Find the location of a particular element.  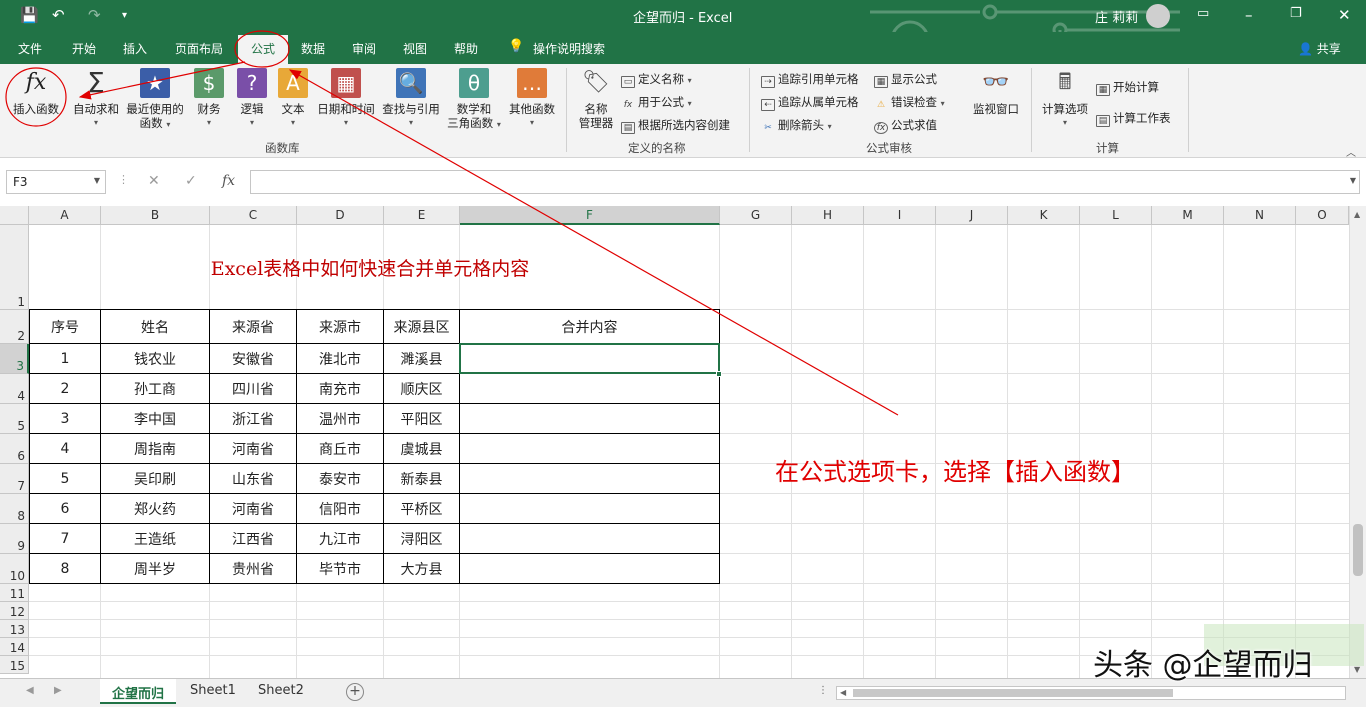

vertical-scroll-thumb is located at coordinates (1358, 550).